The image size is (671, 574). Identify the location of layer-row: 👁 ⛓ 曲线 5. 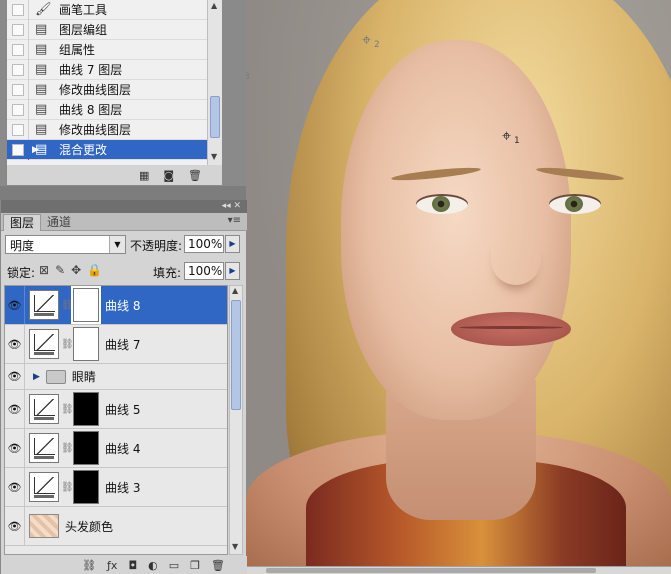
(116, 409).